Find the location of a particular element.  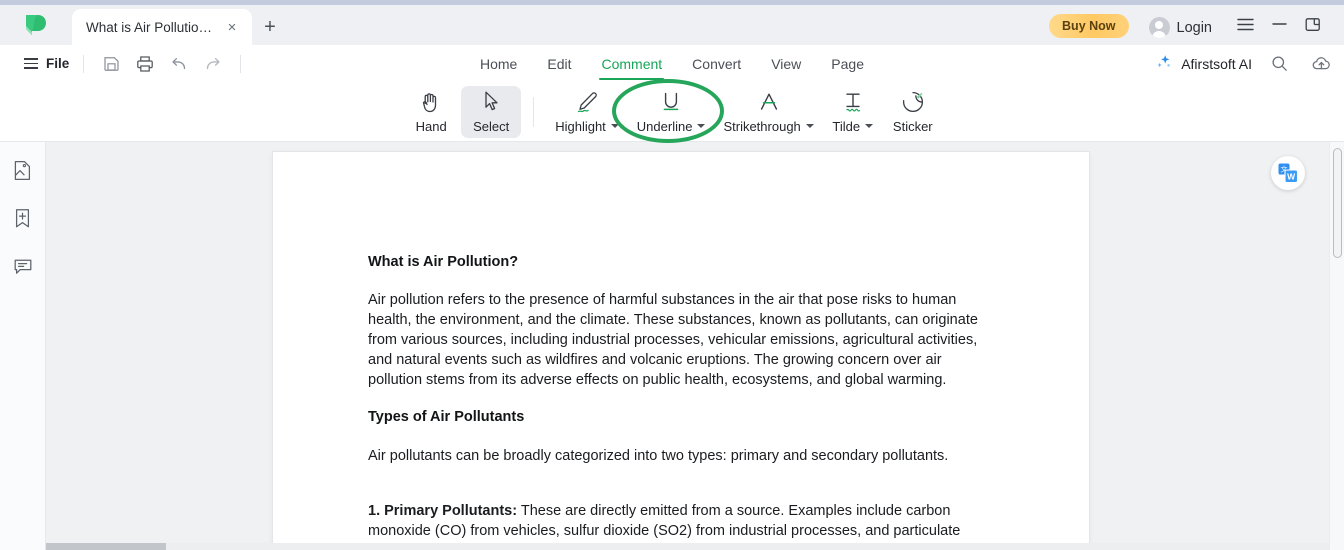

buy-now-button: Buy Now is located at coordinates (1089, 26).